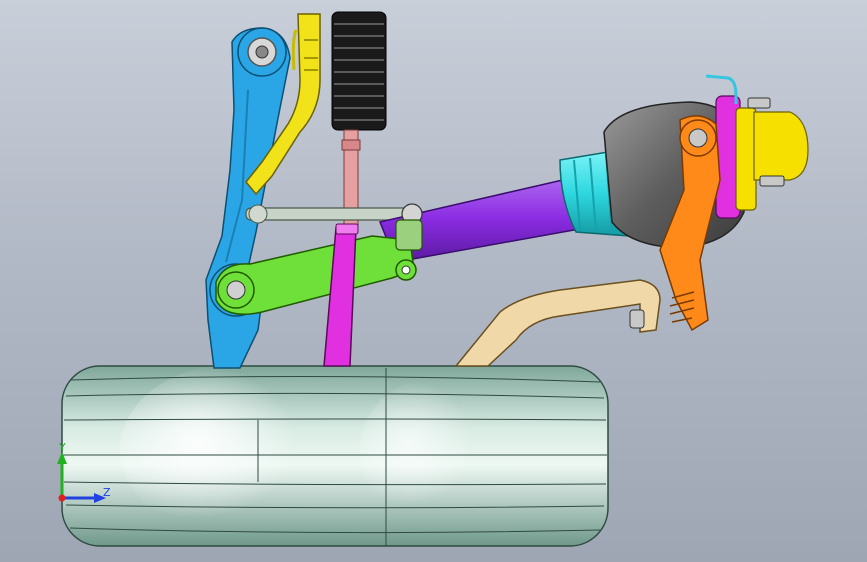 This screenshot has width=867, height=562. I want to click on y-axis-label: Y, so click(62, 447).